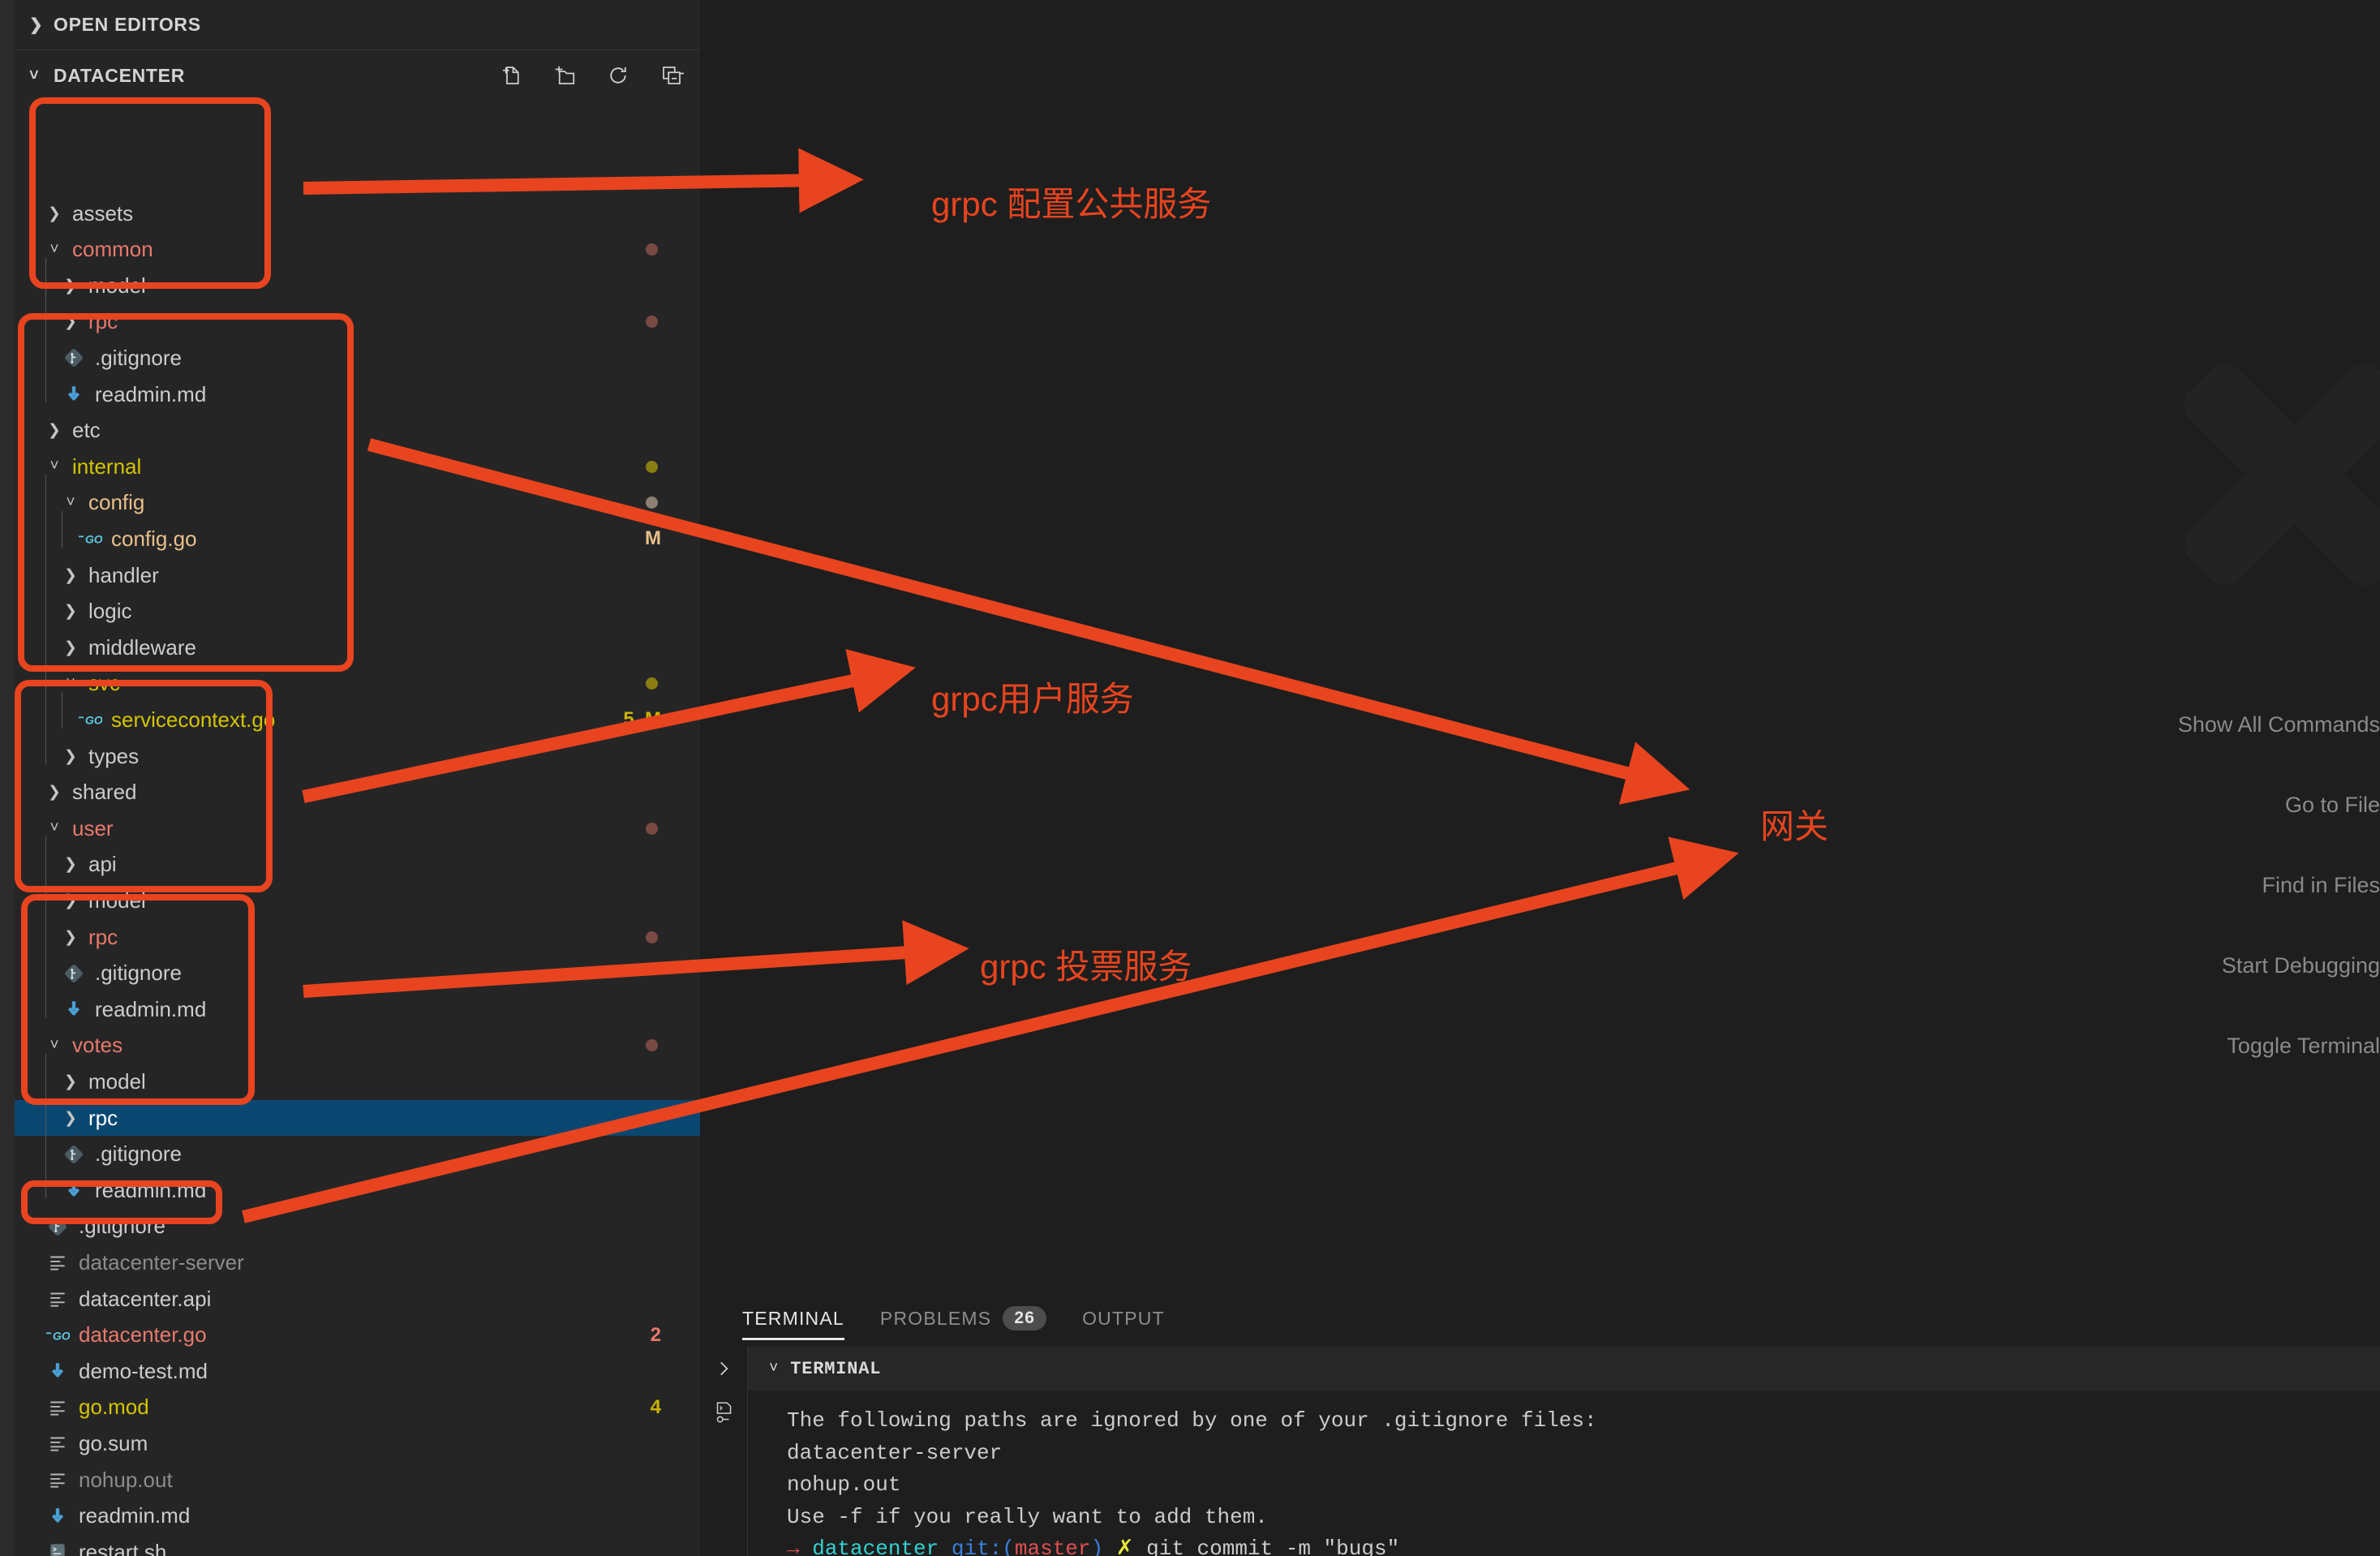  What do you see at coordinates (357, 1299) in the screenshot?
I see `tree-file-row: datacenter.api` at bounding box center [357, 1299].